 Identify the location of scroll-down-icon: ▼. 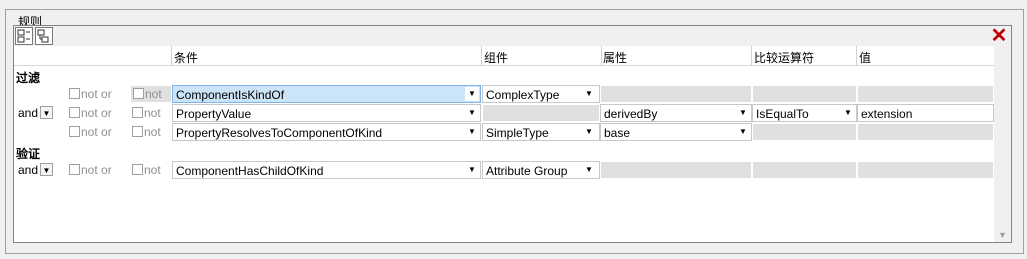
(1002, 235).